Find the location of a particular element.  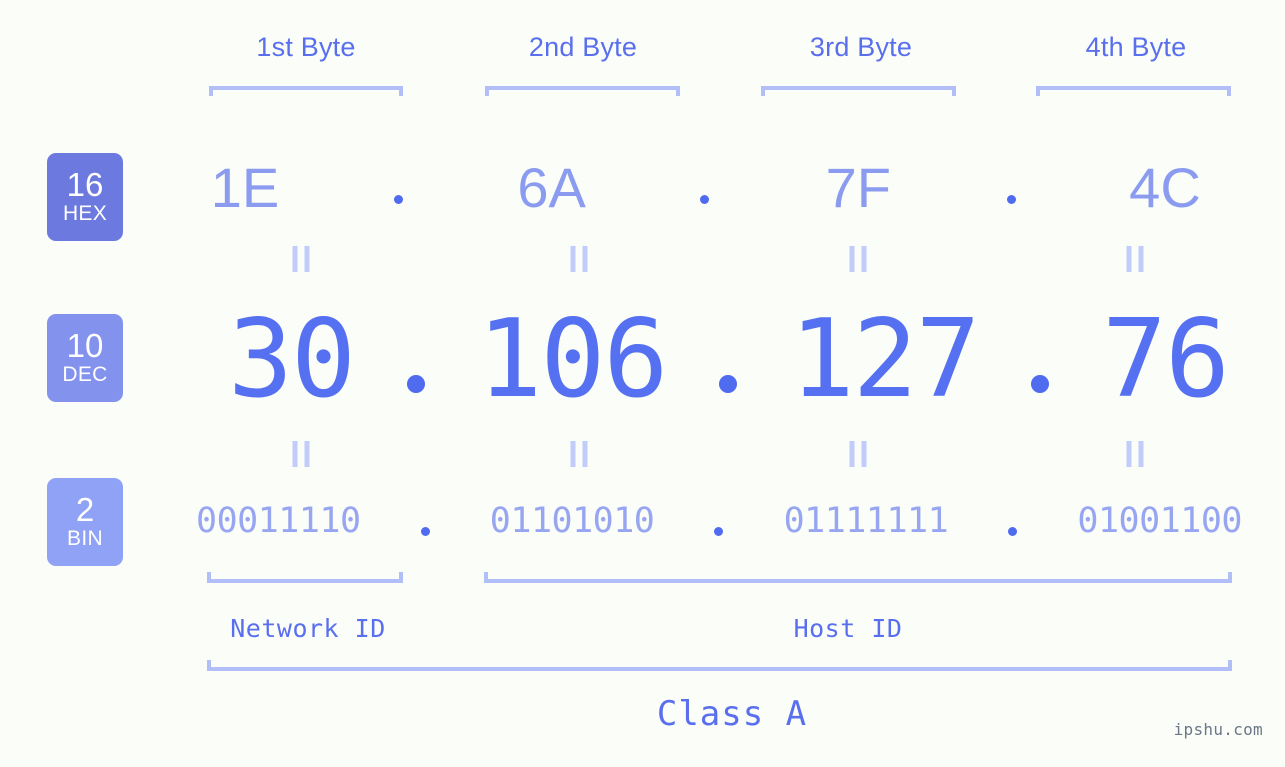

base-badge-dec-number: 10 is located at coordinates (85, 345).